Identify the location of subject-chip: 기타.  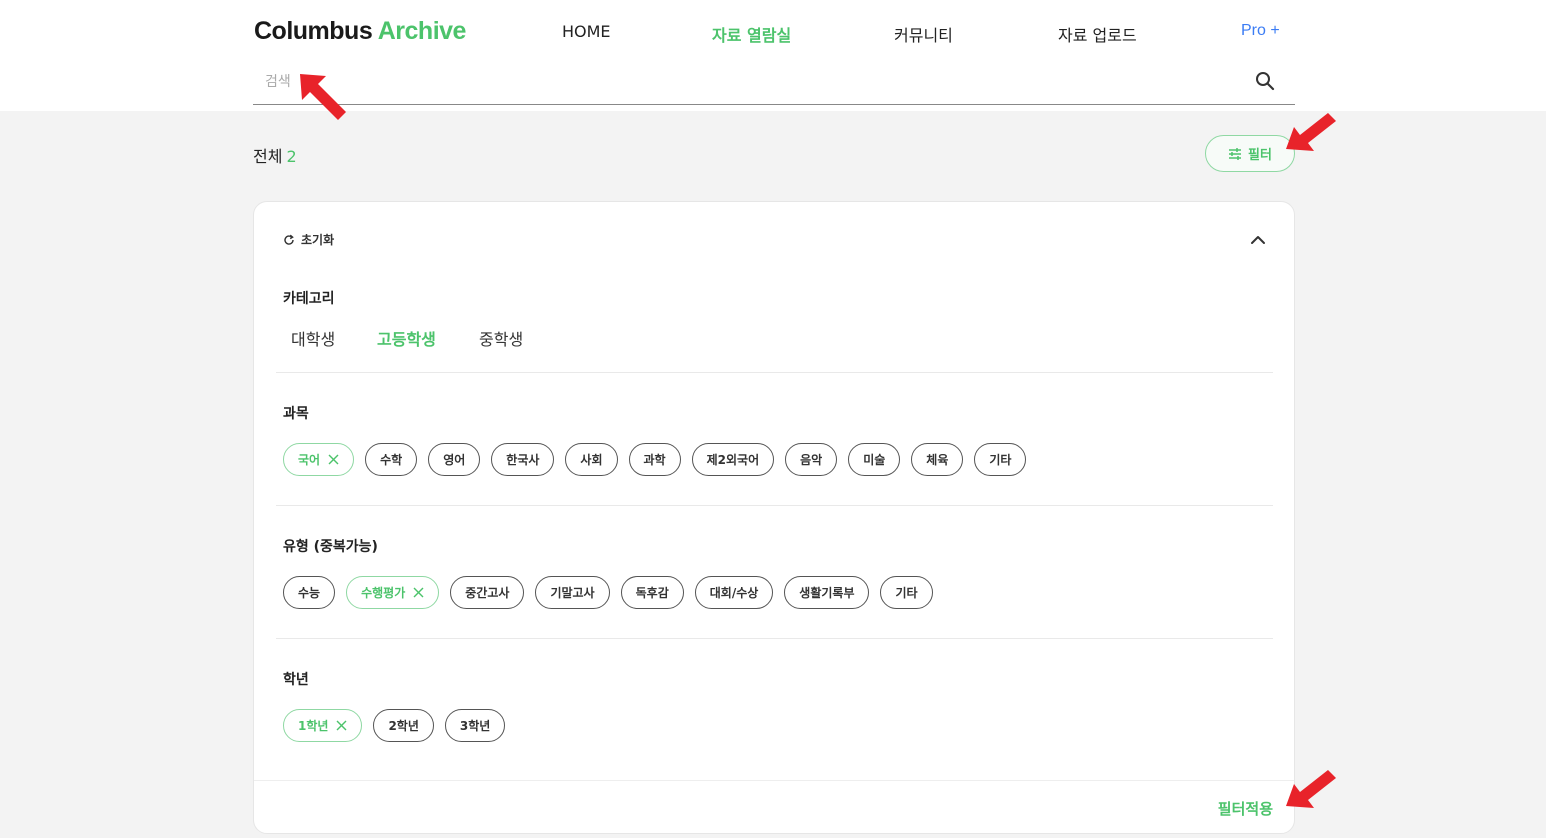
(1000, 459).